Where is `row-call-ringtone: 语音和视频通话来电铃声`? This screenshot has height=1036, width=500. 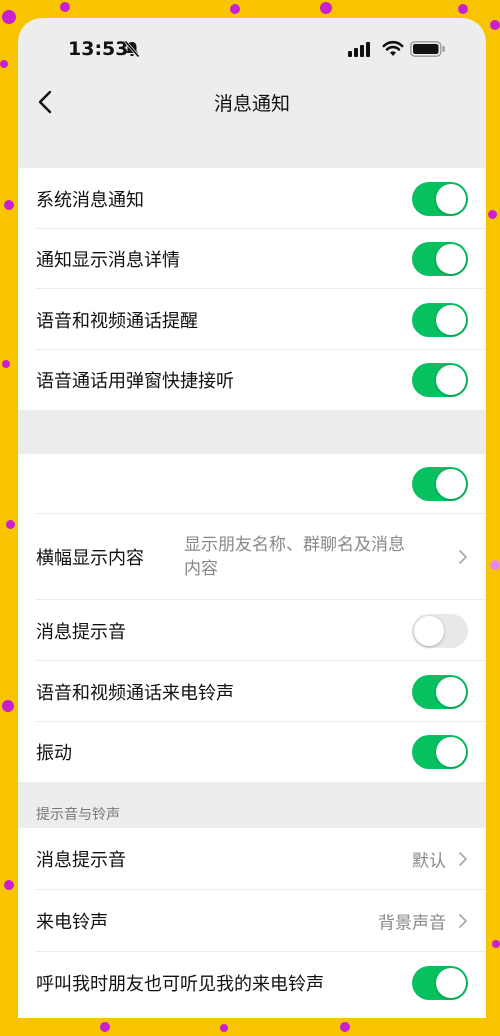 row-call-ringtone: 语音和视频通话来电铃声 is located at coordinates (252, 691).